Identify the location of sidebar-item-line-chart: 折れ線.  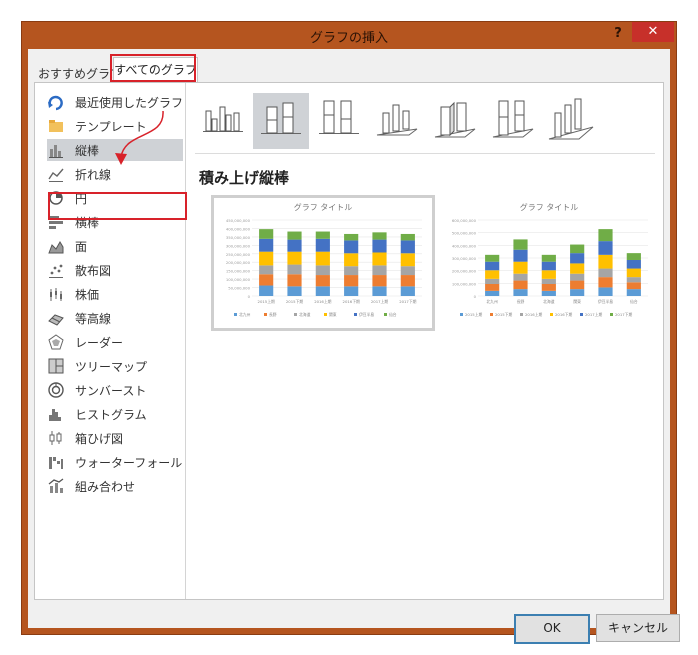
(115, 174).